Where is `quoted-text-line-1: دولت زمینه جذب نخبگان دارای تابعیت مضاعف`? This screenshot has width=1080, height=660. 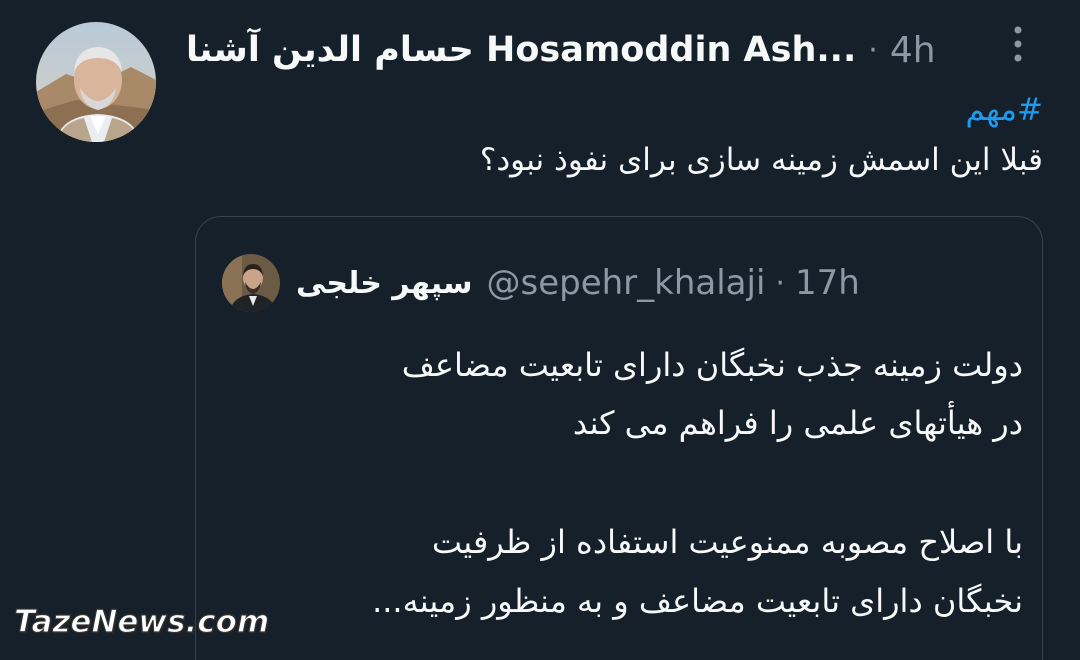
quoted-text-line-1: دولت زمینه جذب نخبگان دارای تابعیت مضاعف is located at coordinates (712, 365).